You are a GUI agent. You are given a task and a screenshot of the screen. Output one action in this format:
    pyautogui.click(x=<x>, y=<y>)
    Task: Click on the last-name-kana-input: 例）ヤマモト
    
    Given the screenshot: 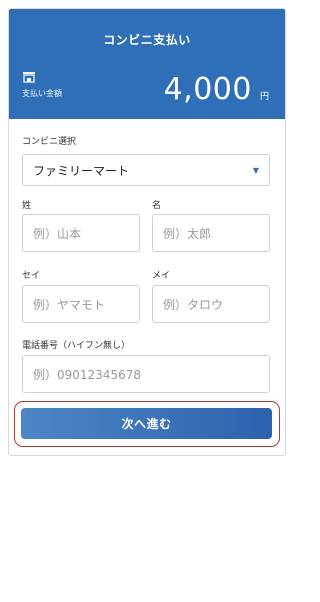 What is the action you would take?
    pyautogui.click(x=81, y=304)
    